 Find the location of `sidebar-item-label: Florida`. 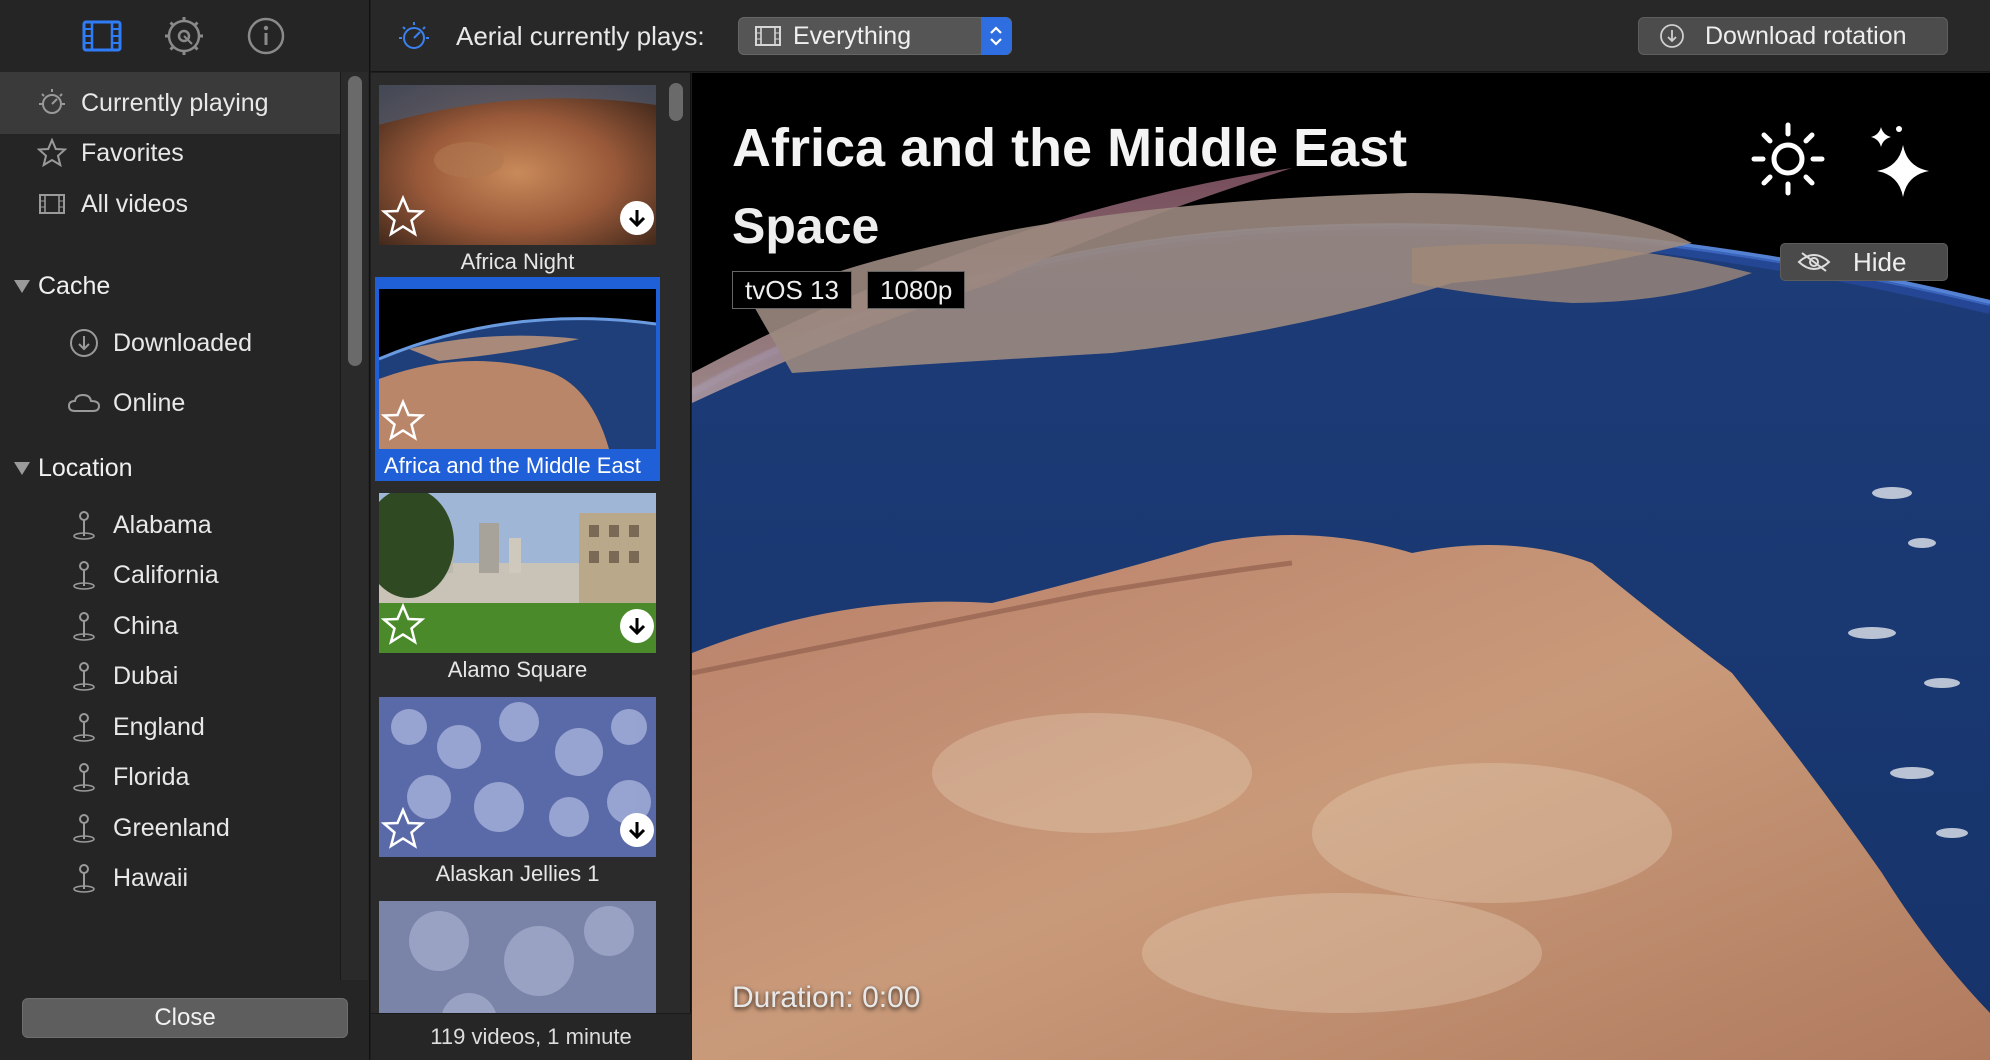

sidebar-item-label: Florida is located at coordinates (151, 776).